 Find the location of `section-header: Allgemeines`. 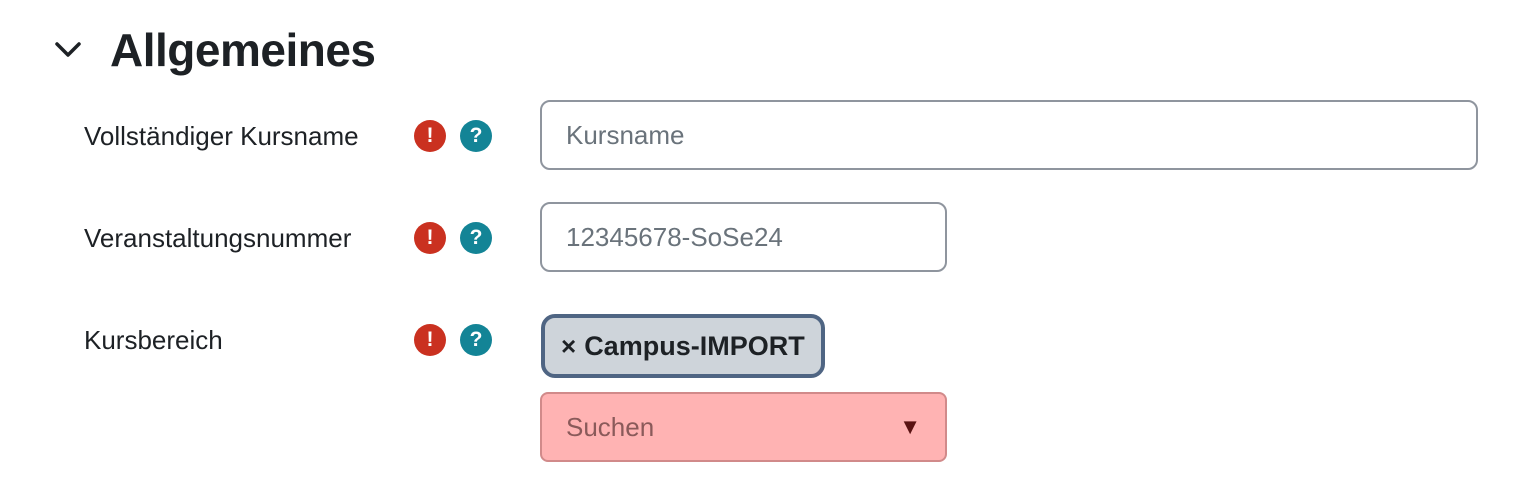

section-header: Allgemeines is located at coordinates (213, 50).